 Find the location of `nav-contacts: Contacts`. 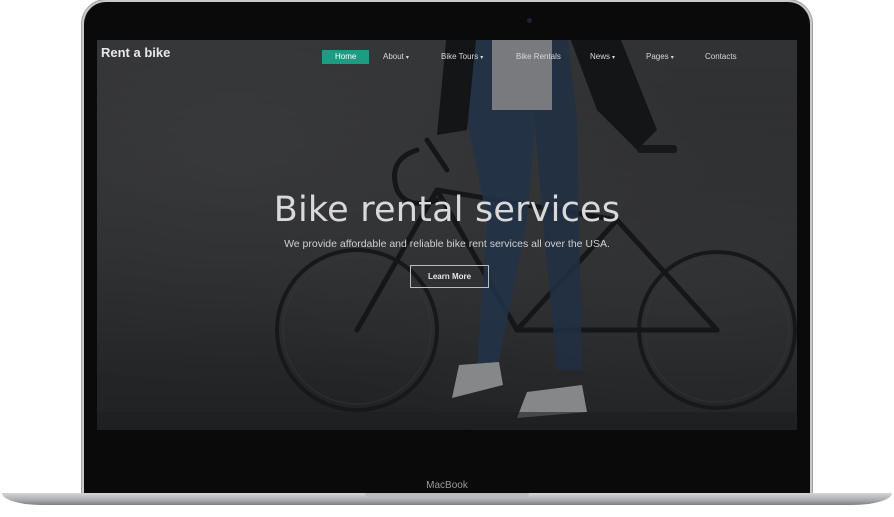

nav-contacts: Contacts is located at coordinates (721, 57).